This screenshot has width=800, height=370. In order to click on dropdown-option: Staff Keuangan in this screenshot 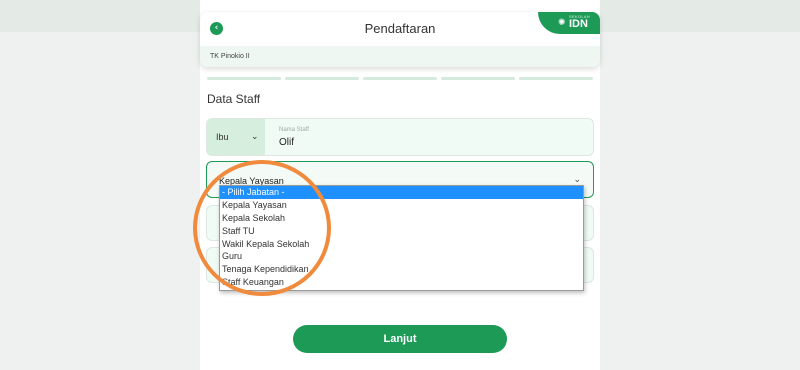, I will do `click(401, 282)`.